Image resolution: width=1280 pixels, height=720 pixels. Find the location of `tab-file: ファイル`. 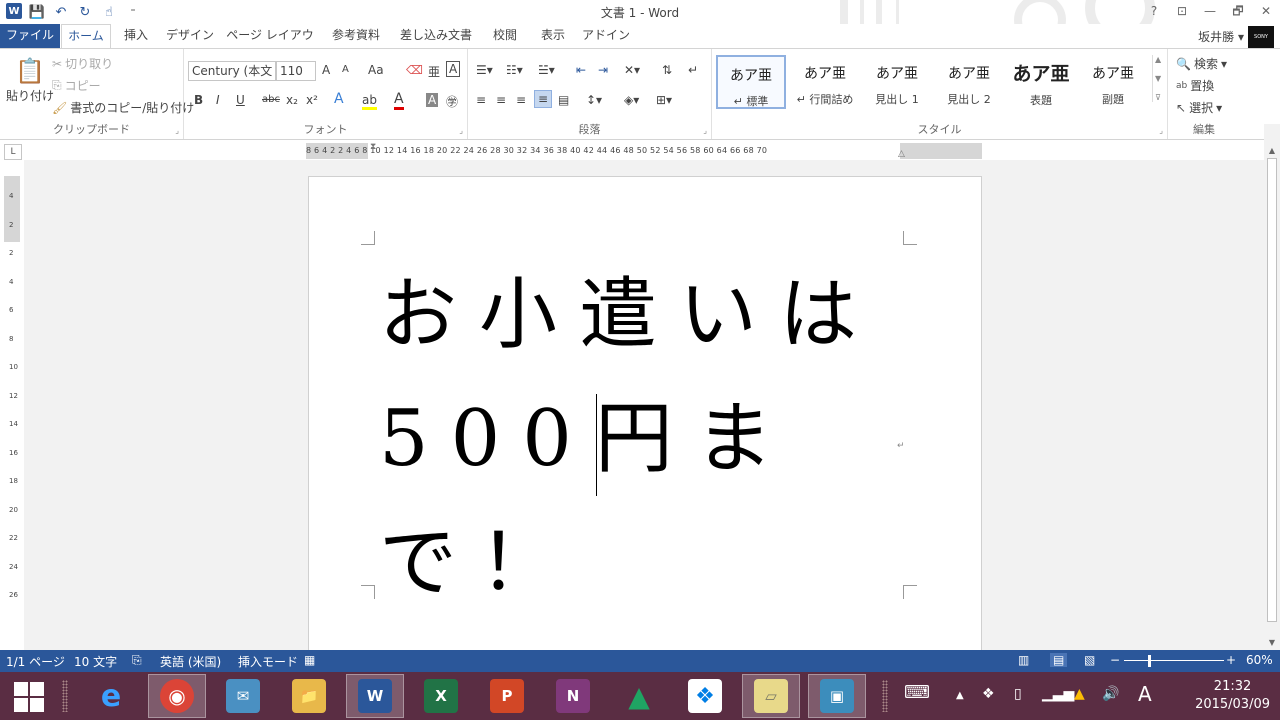

tab-file: ファイル is located at coordinates (30, 36).